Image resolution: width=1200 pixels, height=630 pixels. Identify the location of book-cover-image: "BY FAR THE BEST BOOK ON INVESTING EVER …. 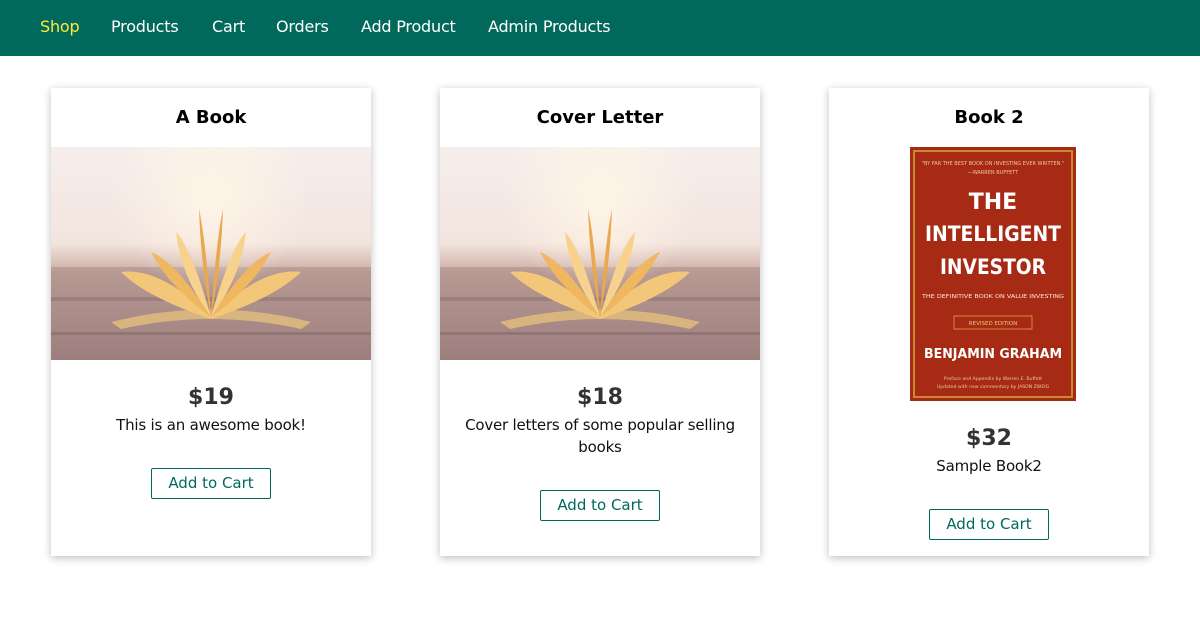
(993, 274).